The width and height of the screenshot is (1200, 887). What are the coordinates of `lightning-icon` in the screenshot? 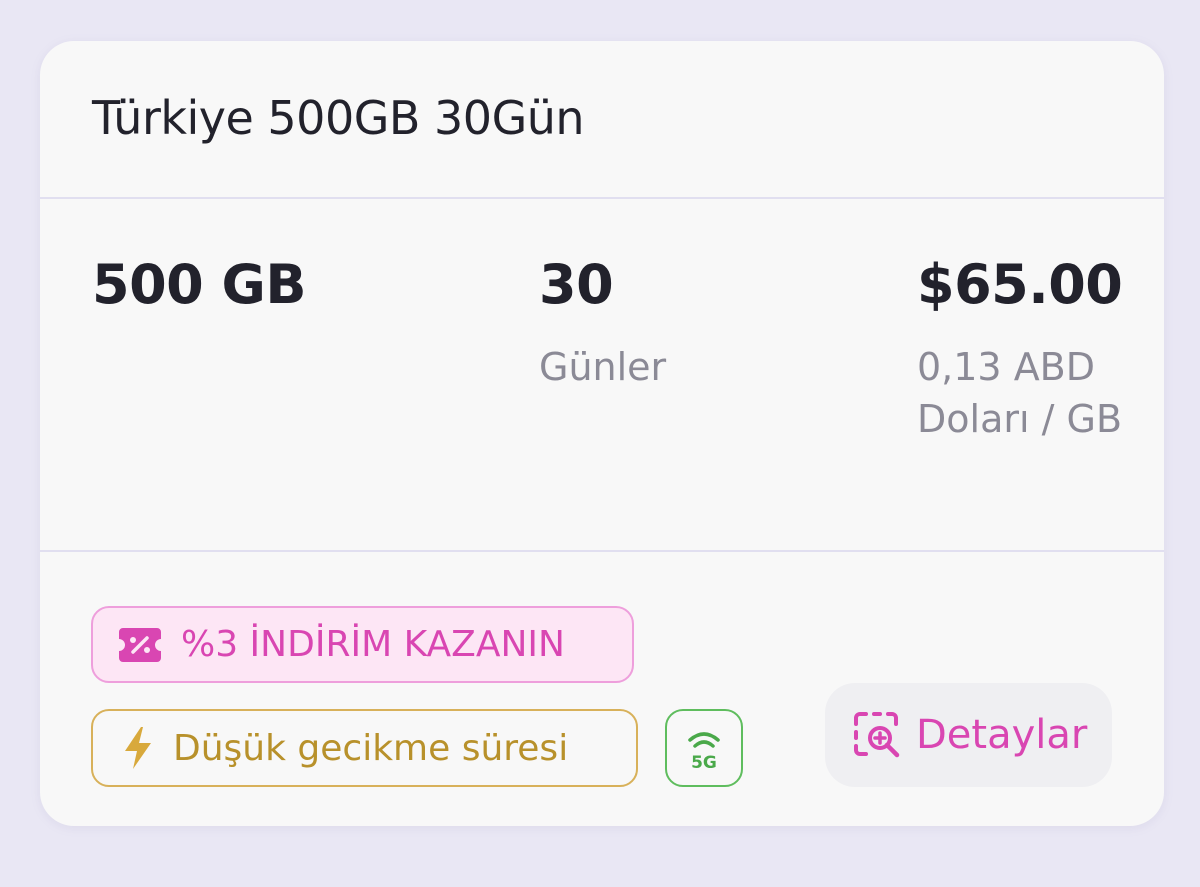 It's located at (138, 748).